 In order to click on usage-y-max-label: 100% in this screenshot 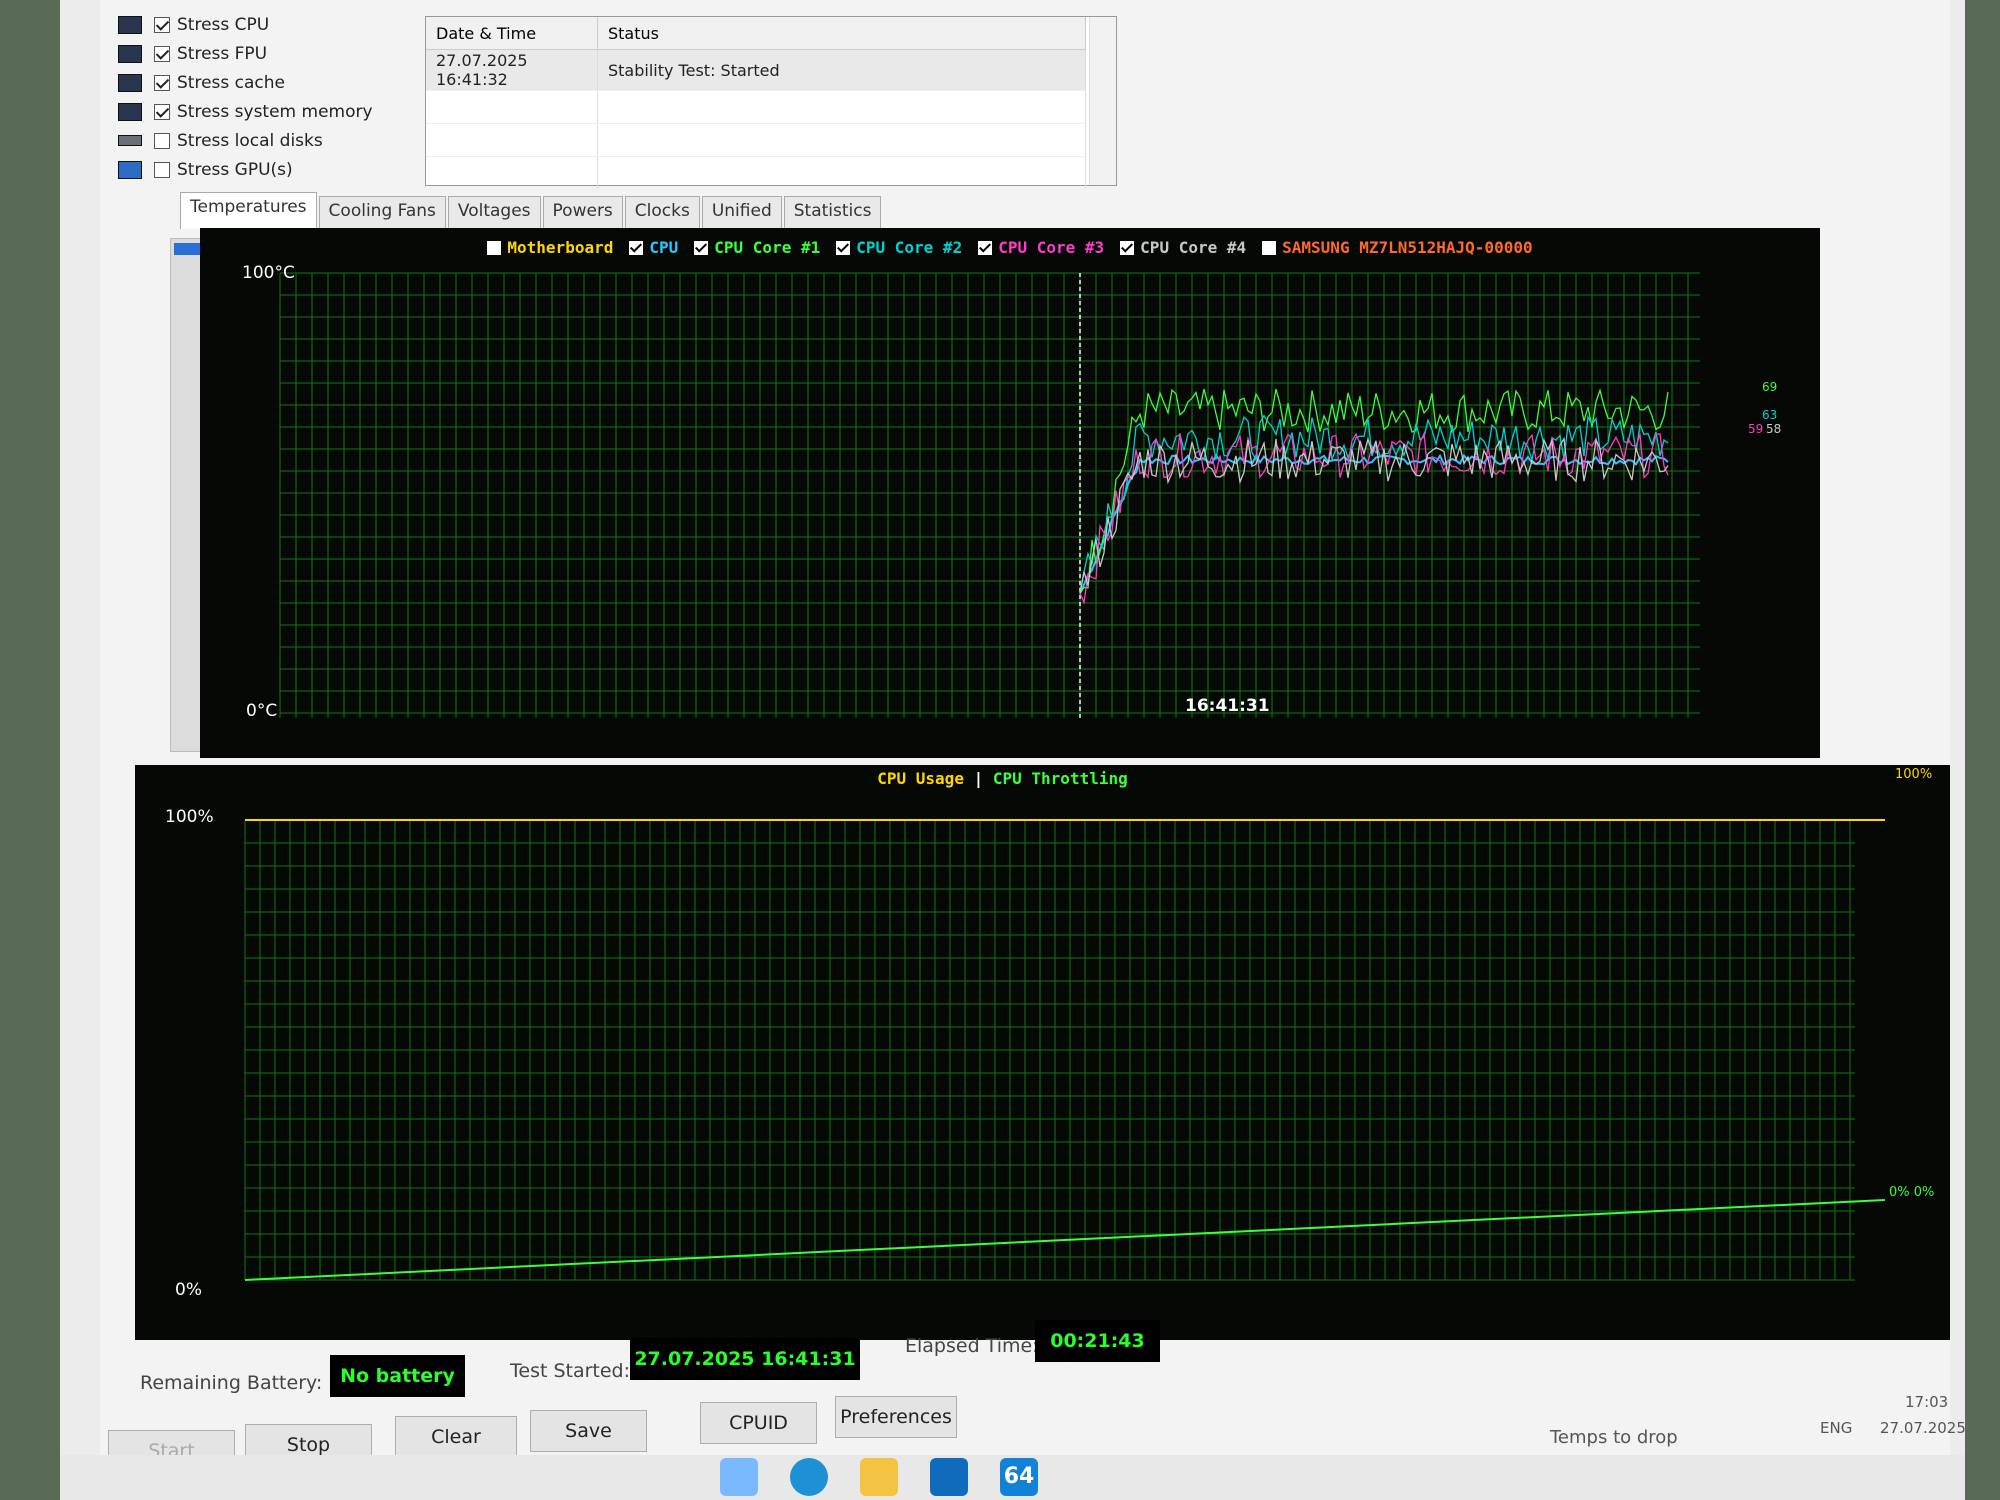, I will do `click(189, 817)`.